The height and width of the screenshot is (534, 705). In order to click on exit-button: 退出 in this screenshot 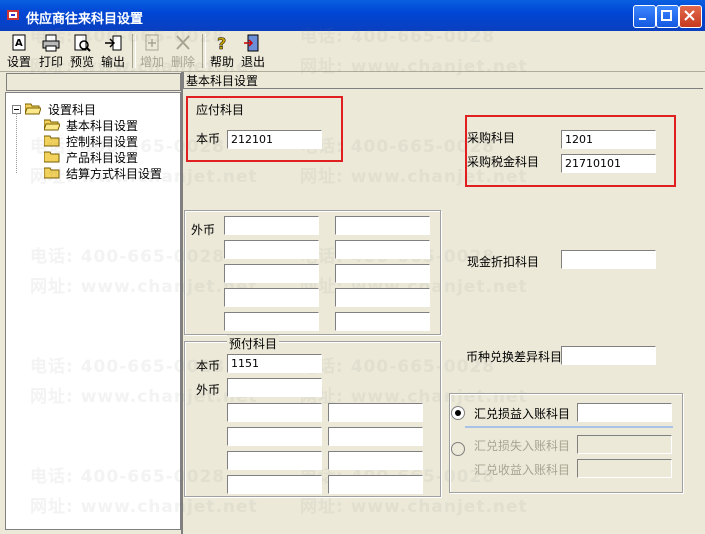, I will do `click(253, 51)`.